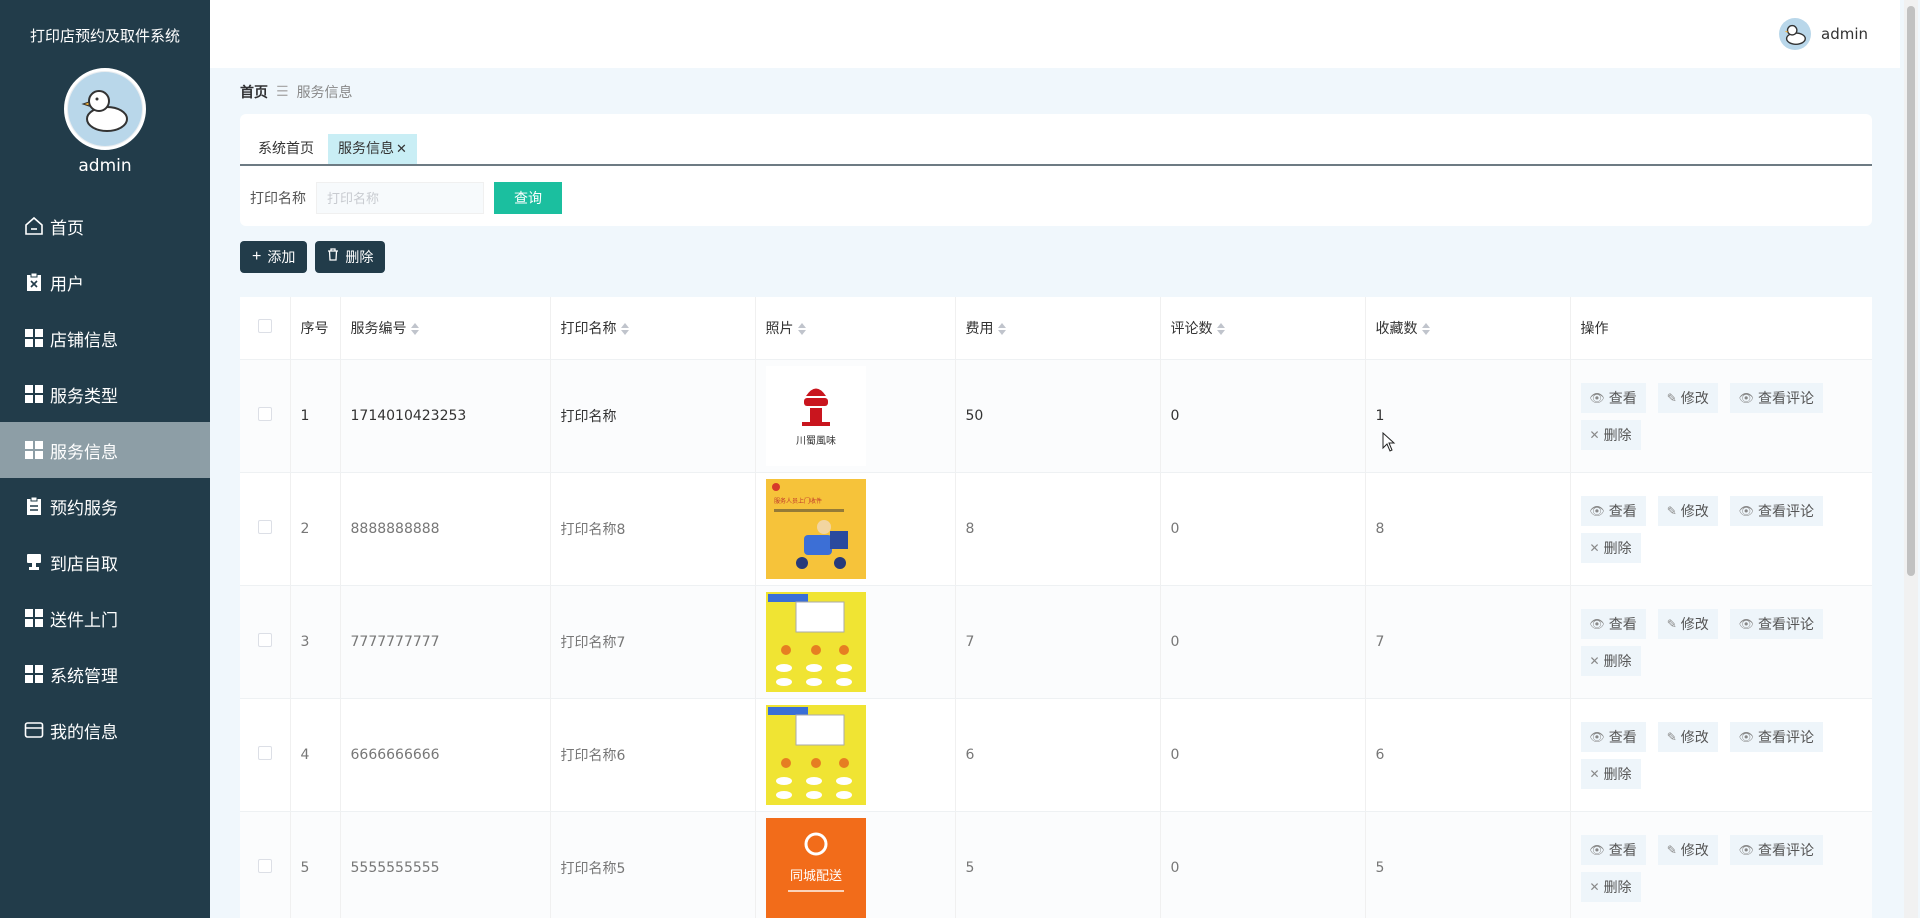 This screenshot has height=918, width=1920. What do you see at coordinates (1694, 623) in the screenshot?
I see `edit-label: 修改` at bounding box center [1694, 623].